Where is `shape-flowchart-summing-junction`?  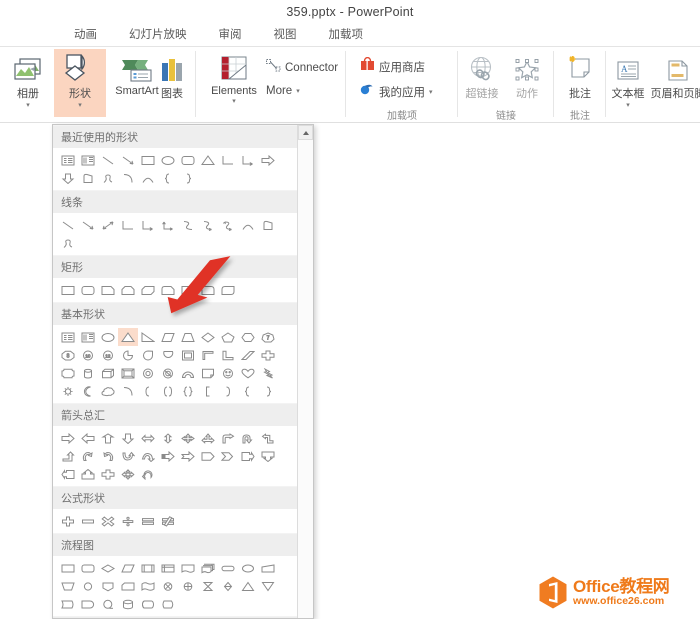
shape-flowchart-summing-junction is located at coordinates (168, 586).